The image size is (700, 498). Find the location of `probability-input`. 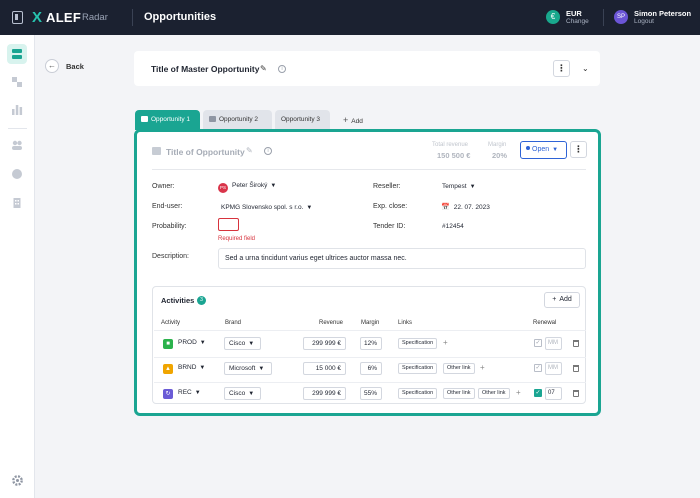

probability-input is located at coordinates (228, 224).